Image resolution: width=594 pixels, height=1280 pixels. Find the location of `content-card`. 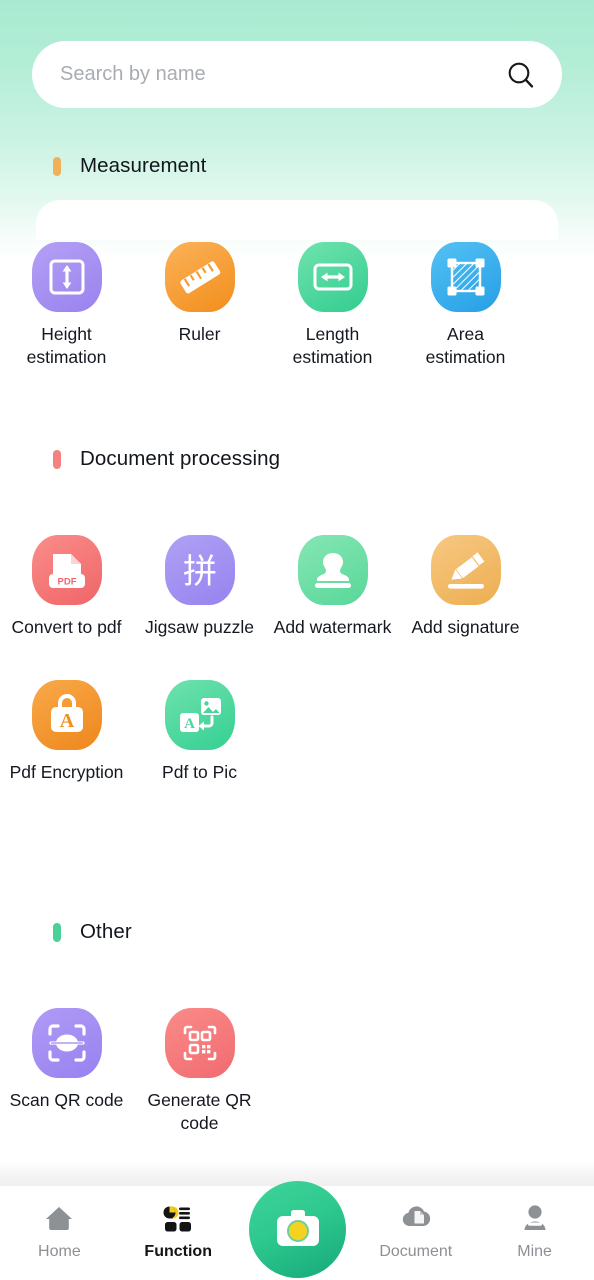

content-card is located at coordinates (297, 220).